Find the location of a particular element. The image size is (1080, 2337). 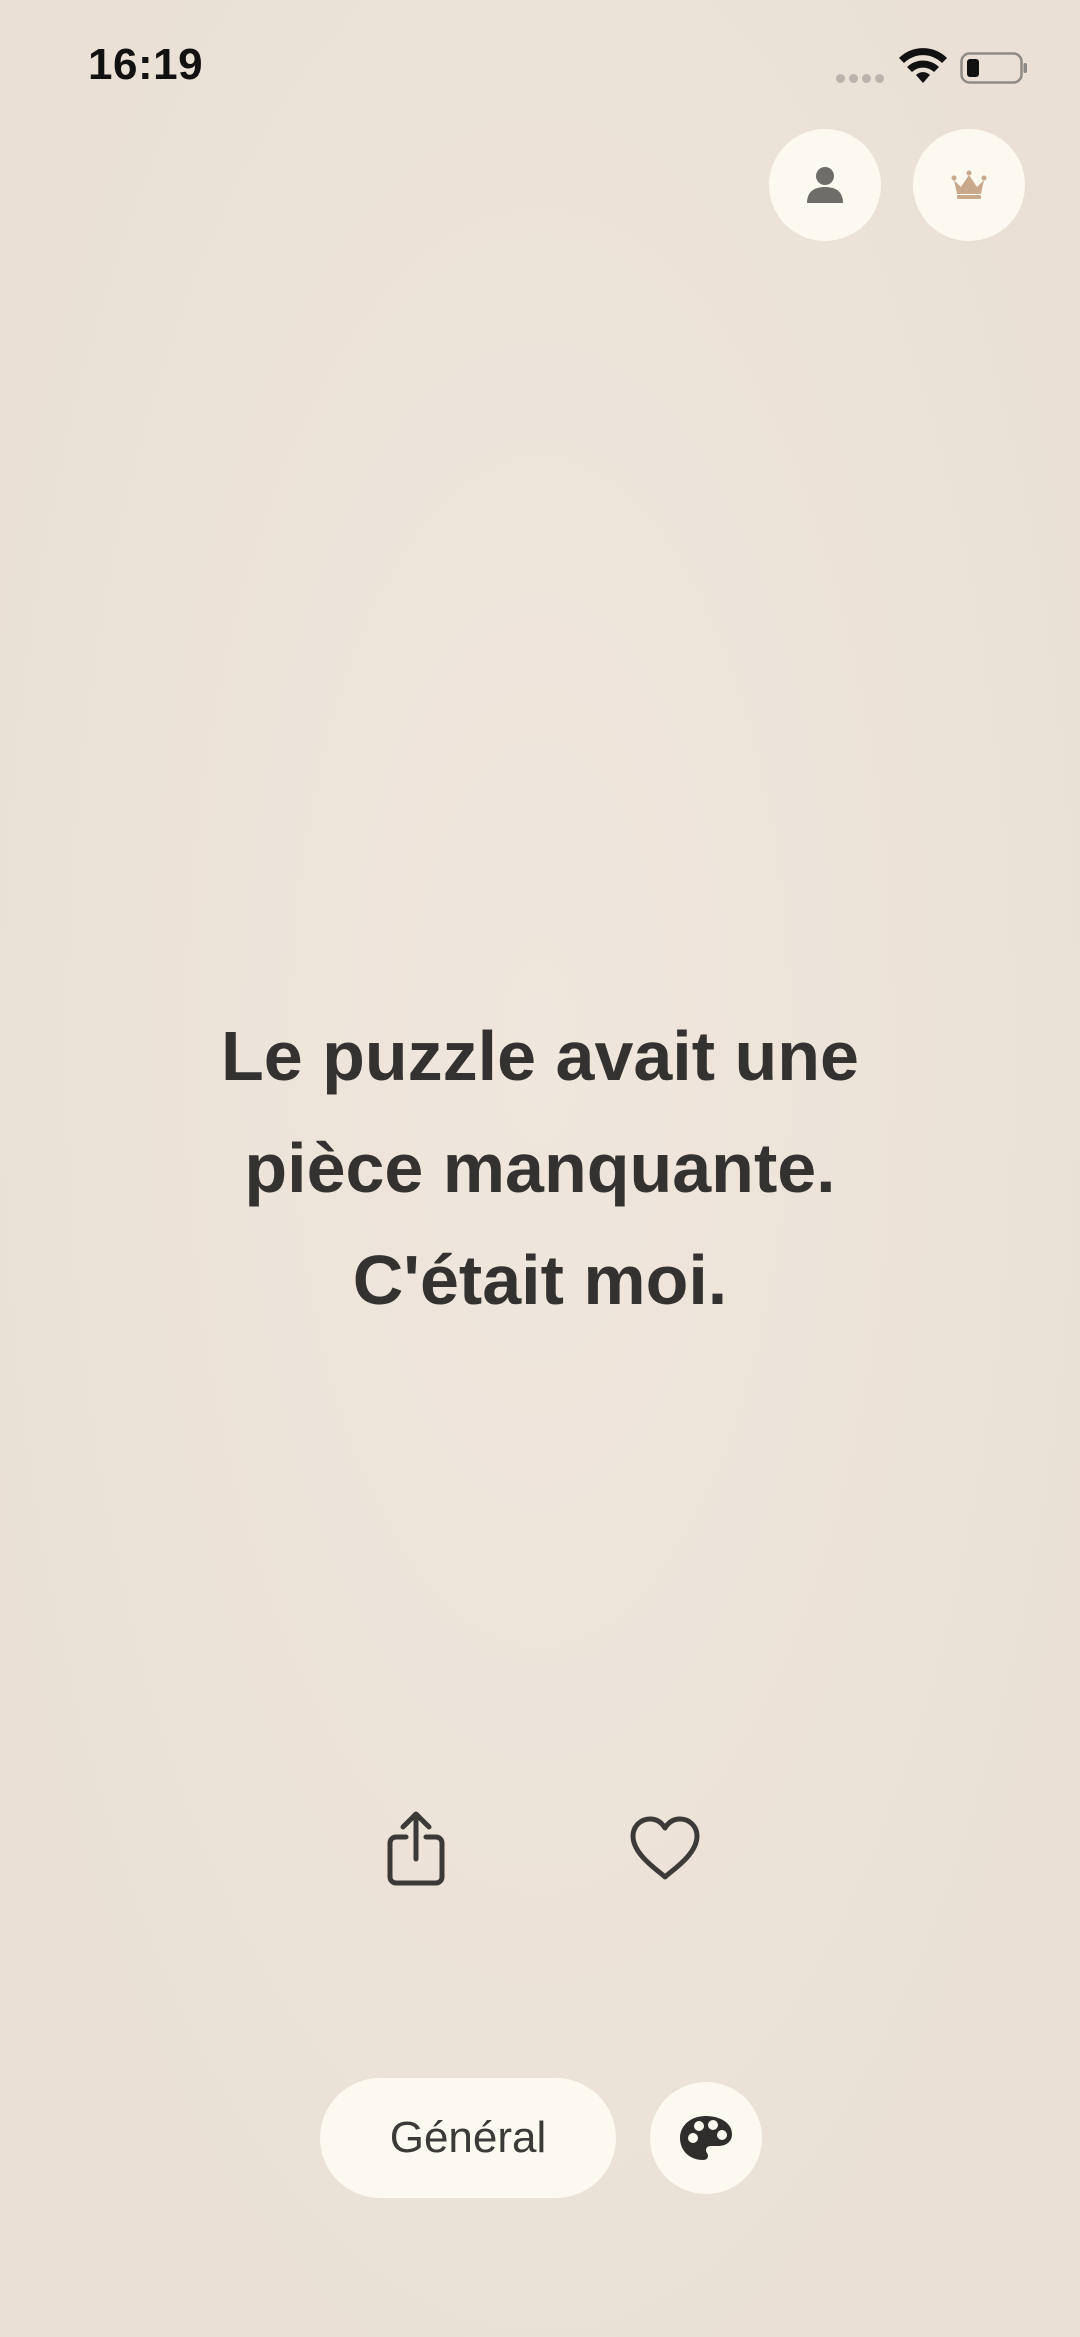

status-bar: 16:19 is located at coordinates (540, 70).